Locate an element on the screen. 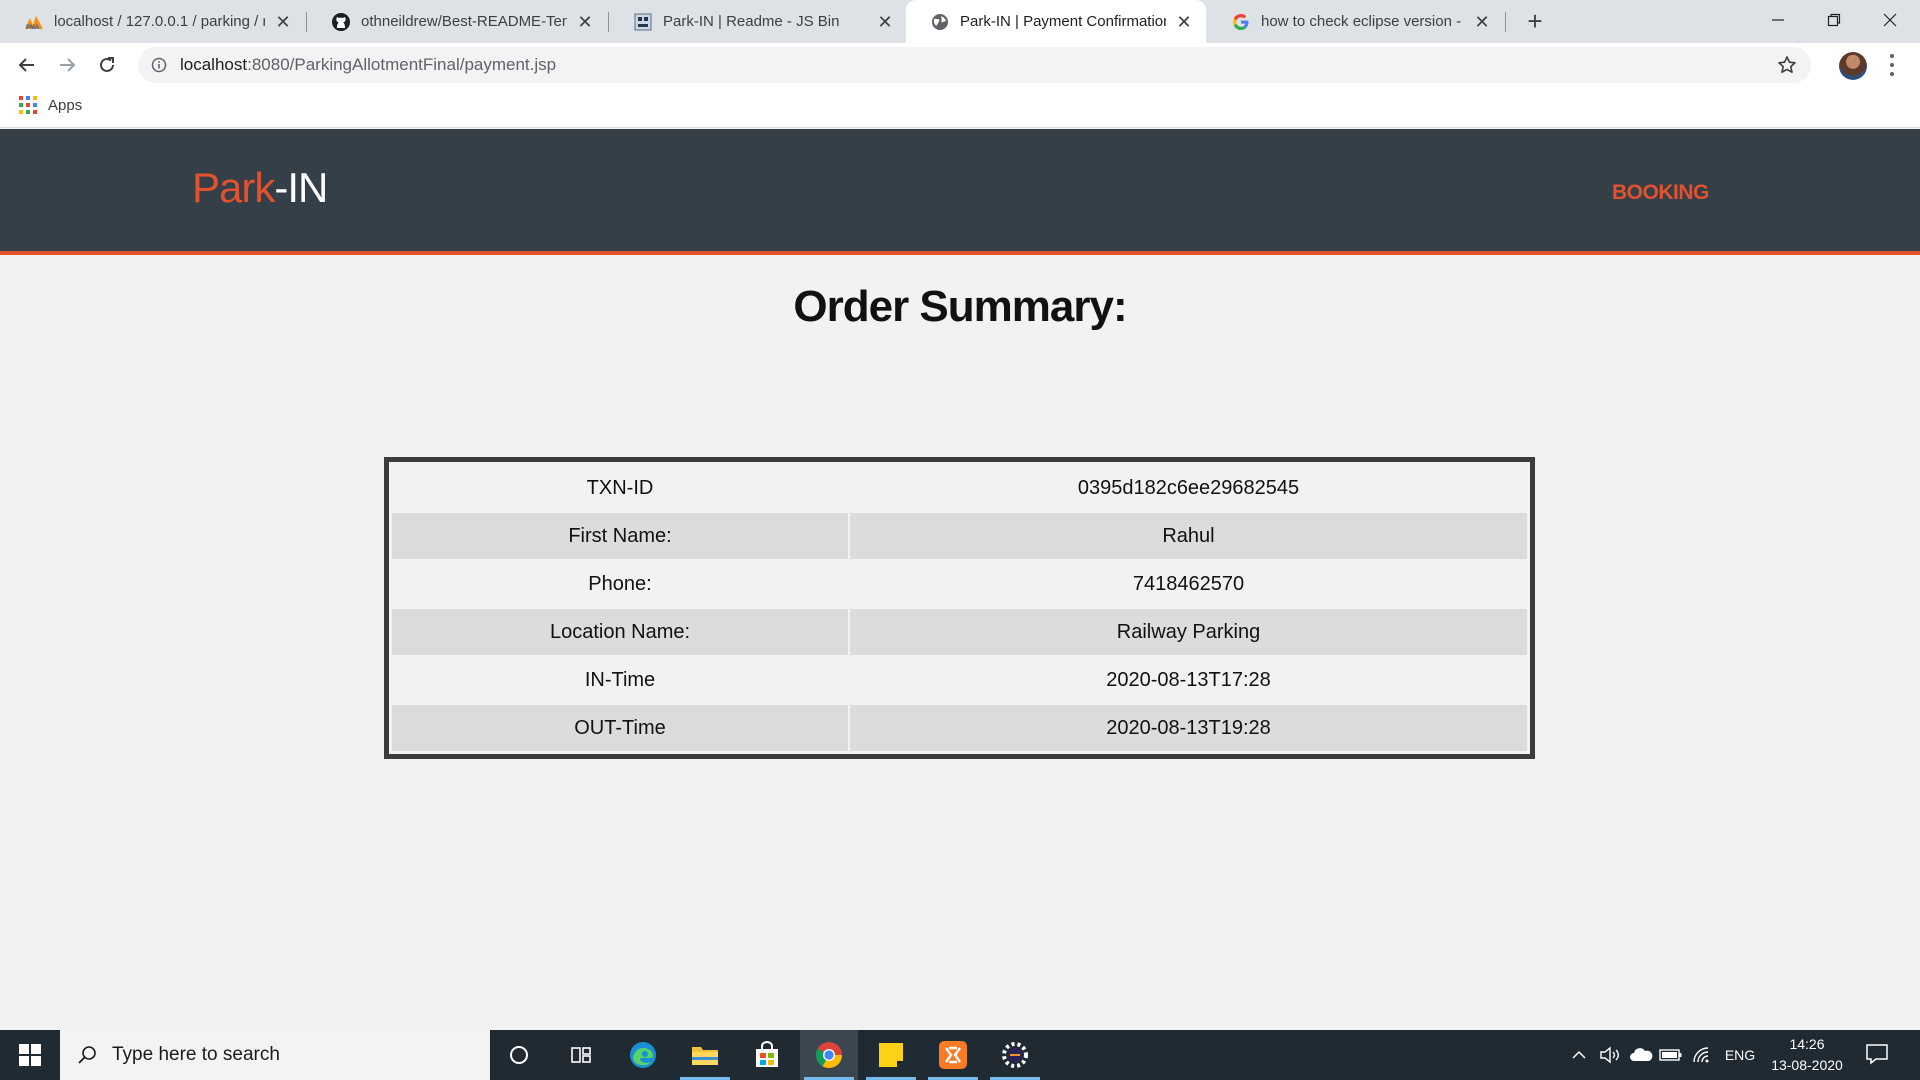 The width and height of the screenshot is (1920, 1080). site-logo: Park-IN is located at coordinates (260, 188).